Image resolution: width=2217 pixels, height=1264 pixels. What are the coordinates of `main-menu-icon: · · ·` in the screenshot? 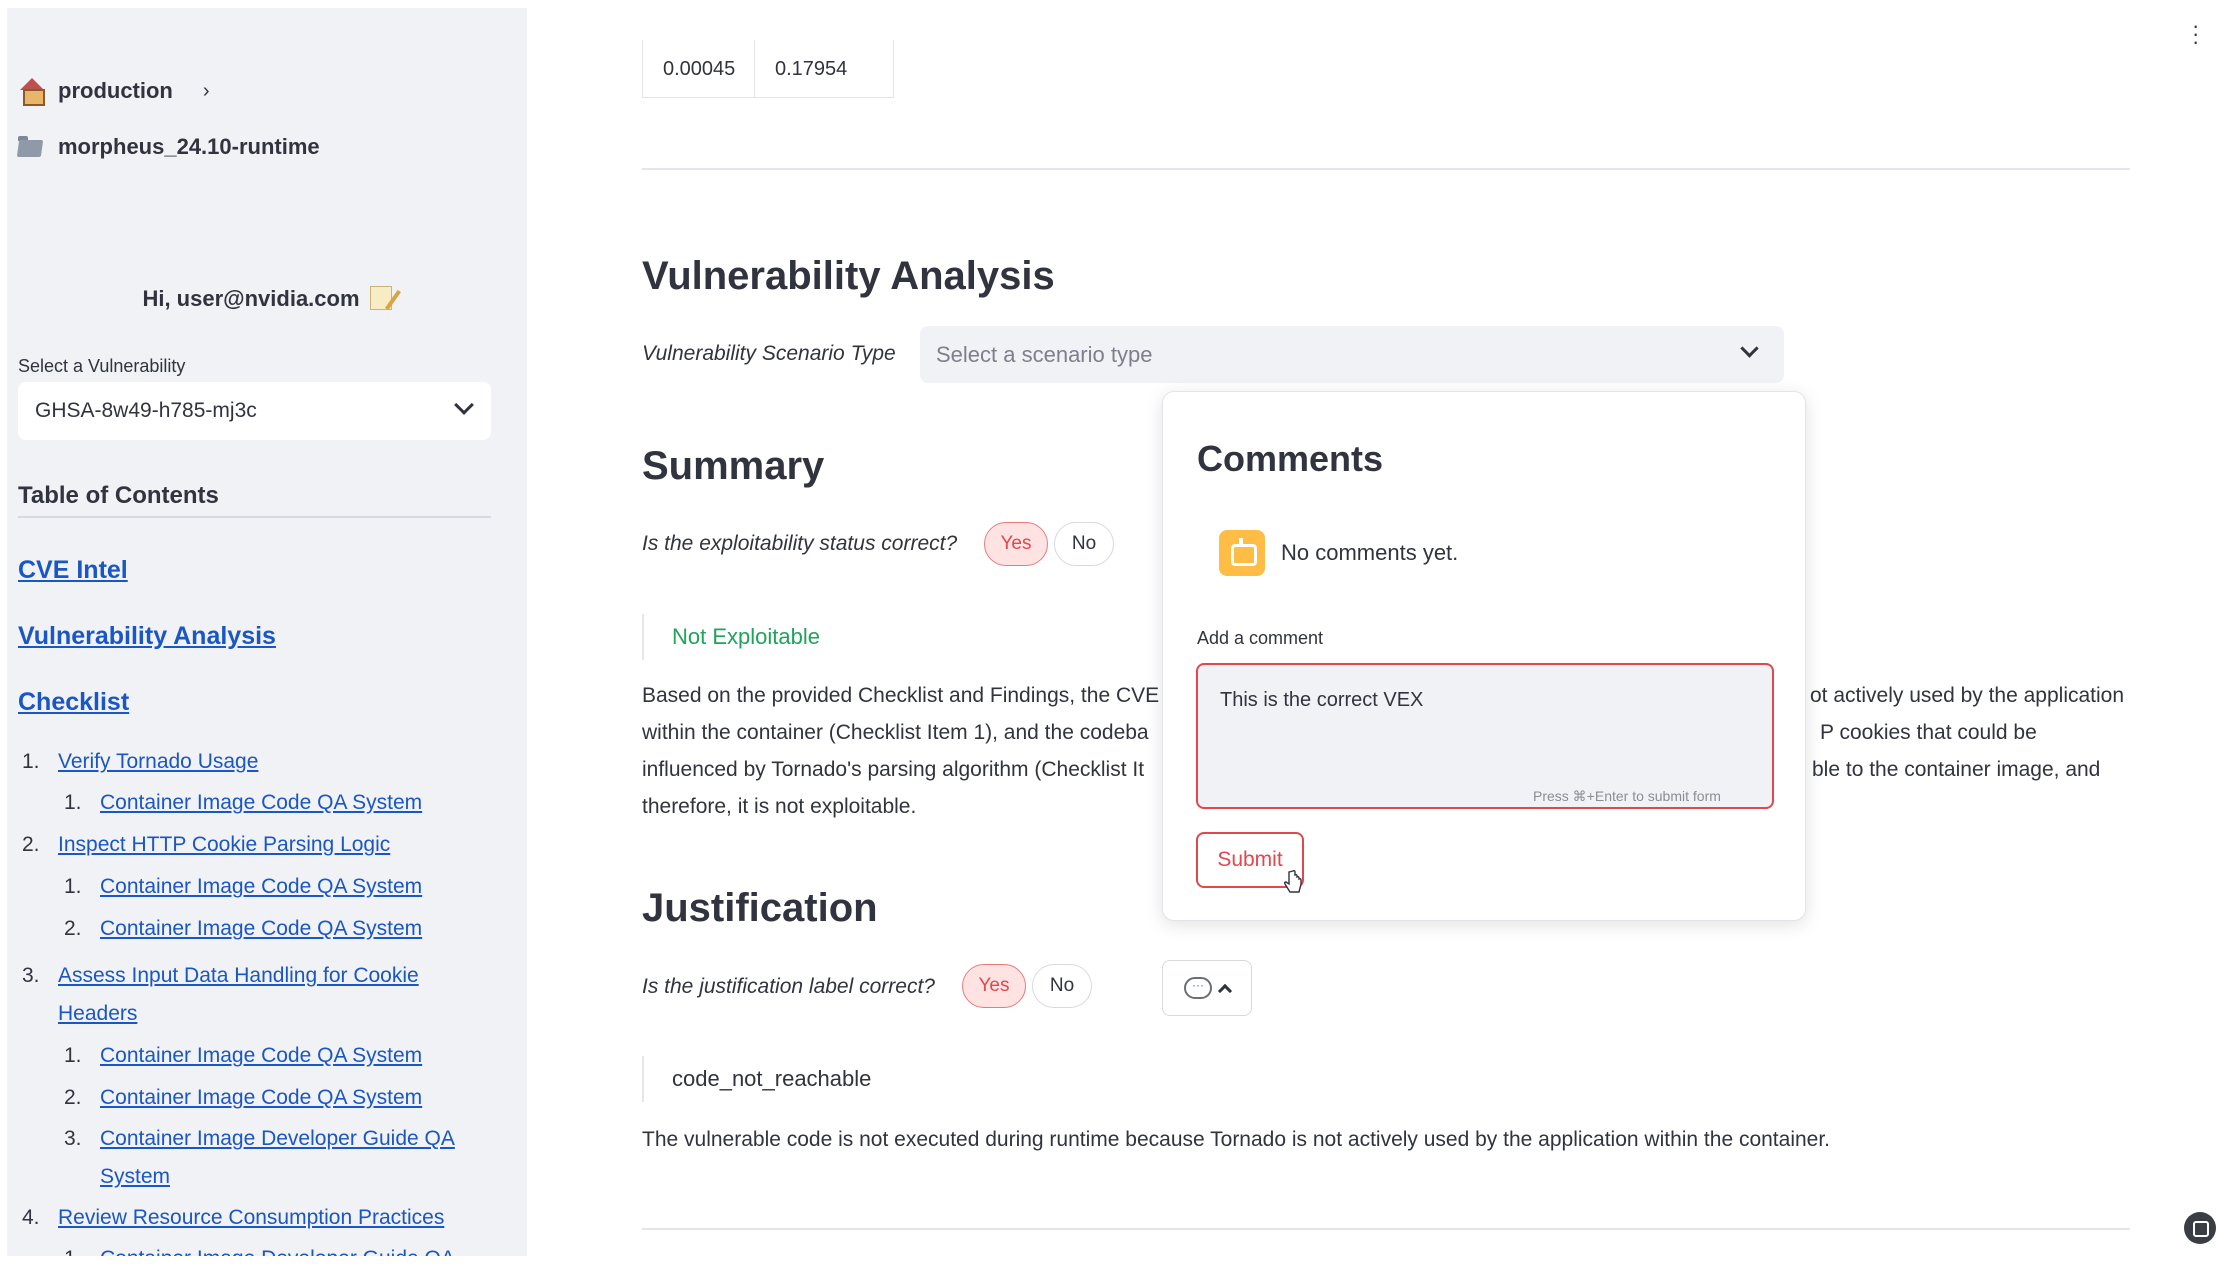 It's located at (2195, 34).